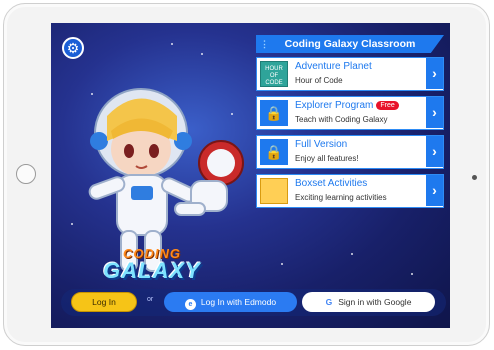 The width and height of the screenshot is (494, 350). Describe the element at coordinates (341, 119) in the screenshot. I see `item-subtitle: Teach with Coding Galaxy` at that location.